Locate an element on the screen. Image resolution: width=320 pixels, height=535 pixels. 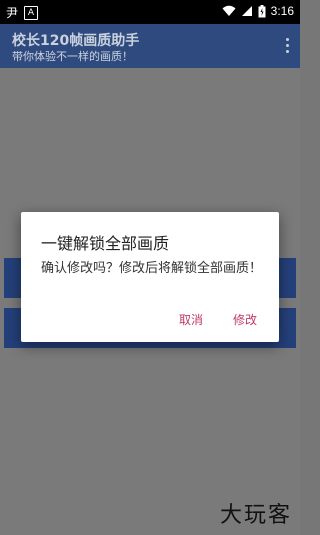
dialog-title: 一键解锁全部画质 is located at coordinates (105, 243).